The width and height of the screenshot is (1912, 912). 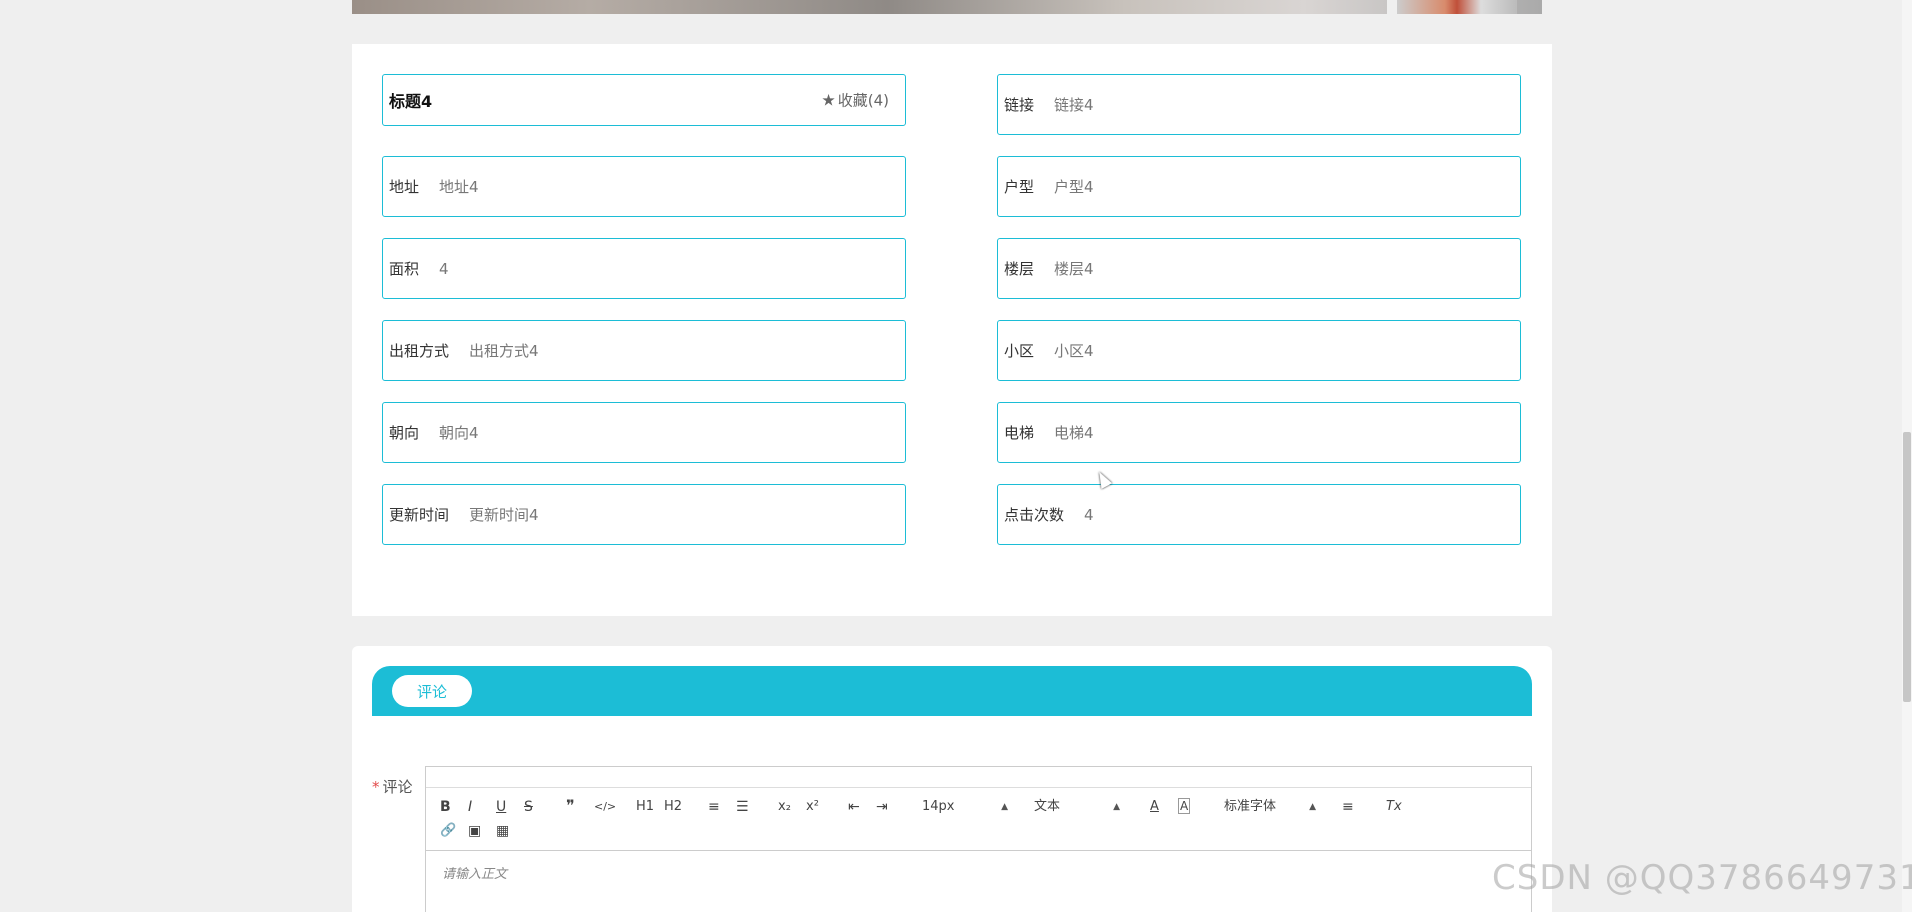 What do you see at coordinates (1074, 105) in the screenshot?
I see `field-value: 链接4` at bounding box center [1074, 105].